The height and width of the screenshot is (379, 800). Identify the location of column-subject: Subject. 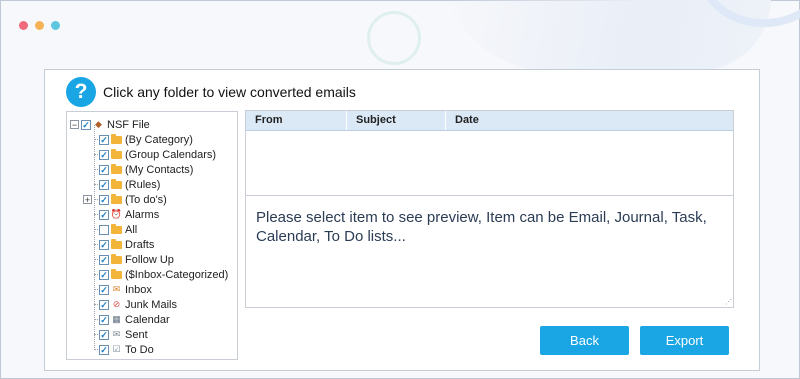
(396, 120).